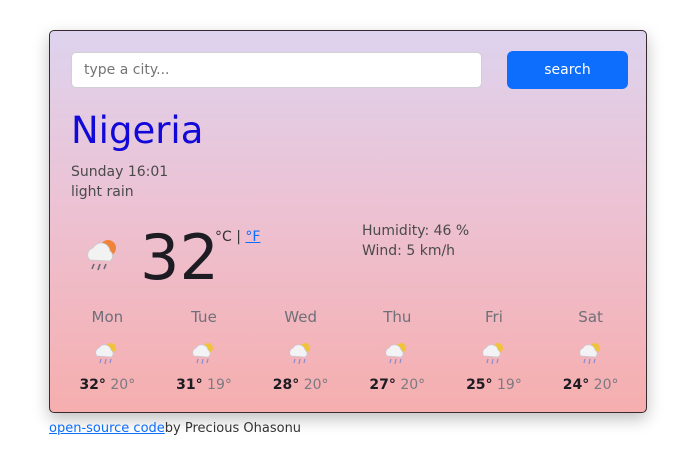  I want to click on forecast-day: Thu 27° 20°, so click(397, 351).